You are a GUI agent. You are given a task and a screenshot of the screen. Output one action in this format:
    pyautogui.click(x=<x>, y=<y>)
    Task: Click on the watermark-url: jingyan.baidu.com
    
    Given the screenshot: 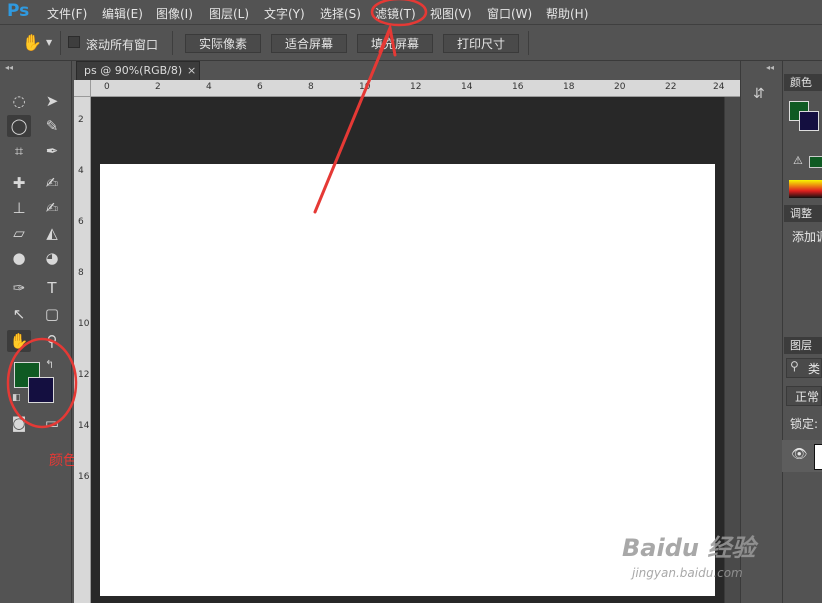 What is the action you would take?
    pyautogui.click(x=687, y=573)
    